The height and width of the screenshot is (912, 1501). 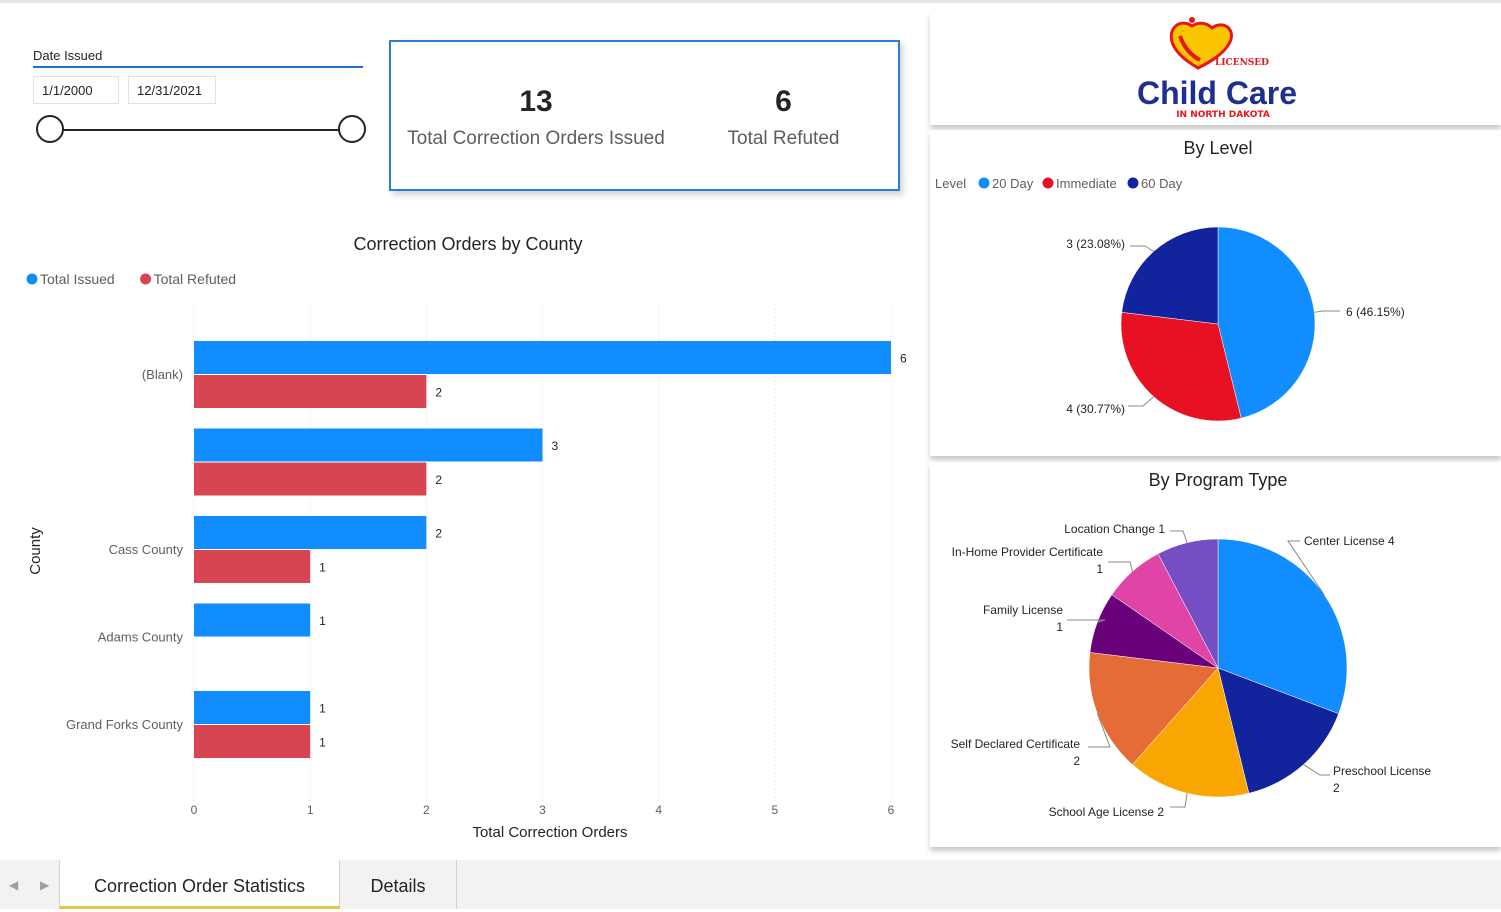 What do you see at coordinates (44, 885) in the screenshot?
I see `next-page-icon: ▶` at bounding box center [44, 885].